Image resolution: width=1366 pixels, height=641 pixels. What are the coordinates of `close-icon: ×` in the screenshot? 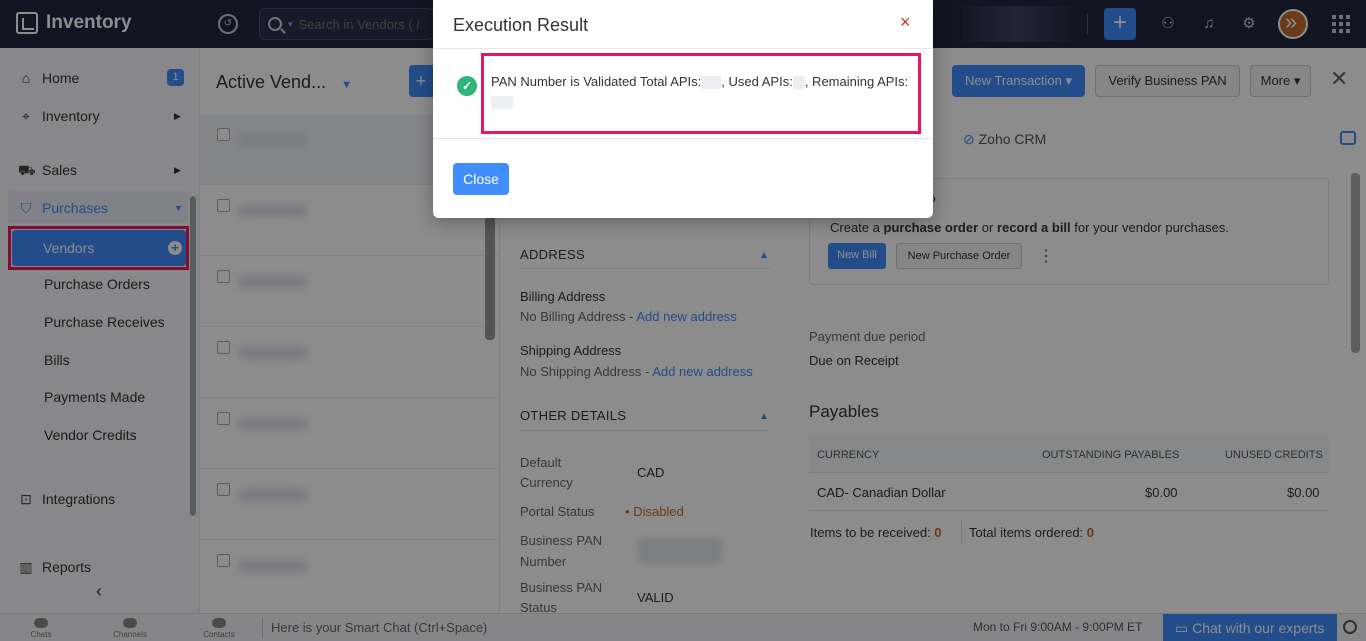 It's located at (905, 22).